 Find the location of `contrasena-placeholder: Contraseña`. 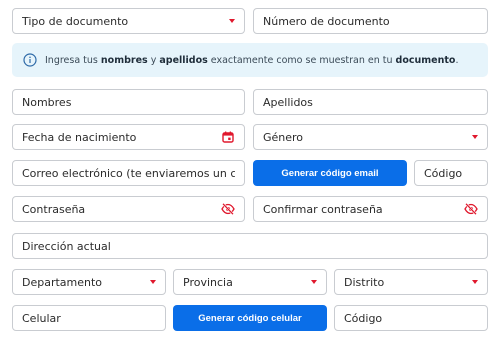

contrasena-placeholder: Contraseña is located at coordinates (54, 209).